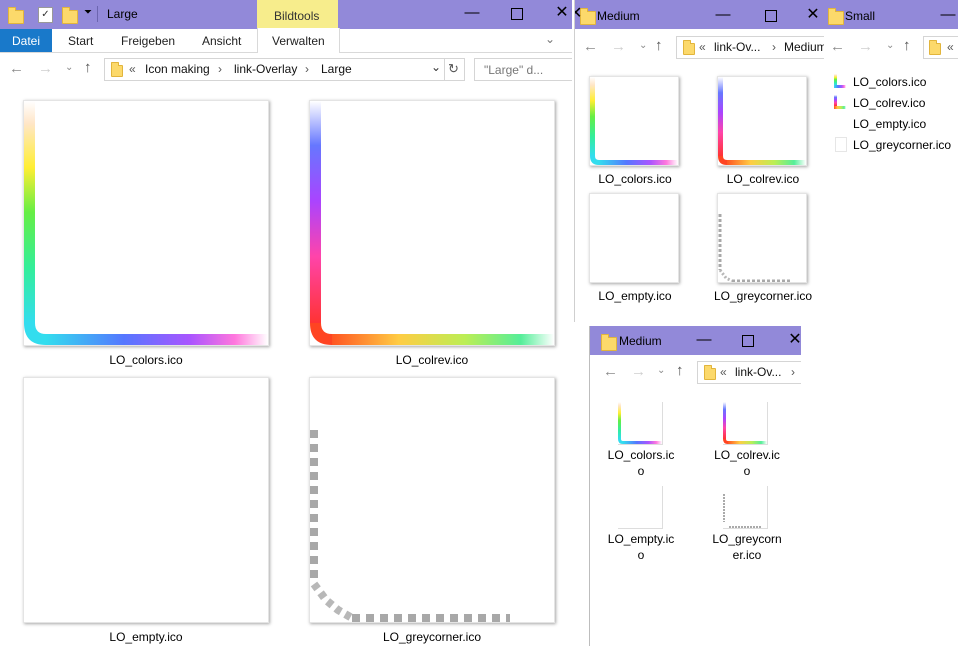  Describe the element at coordinates (550, 39) in the screenshot. I see `ribbon-expand-icon: ⌄` at that location.